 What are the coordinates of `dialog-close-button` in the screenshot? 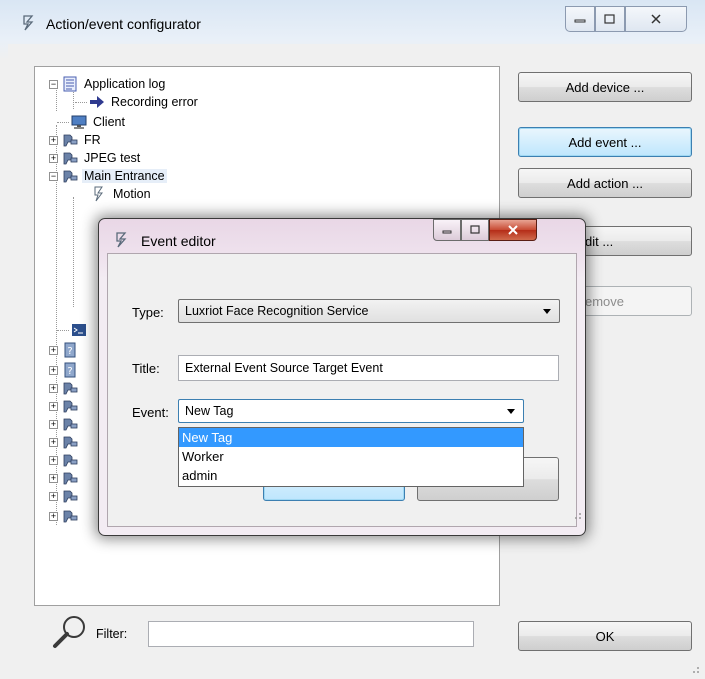 It's located at (513, 230).